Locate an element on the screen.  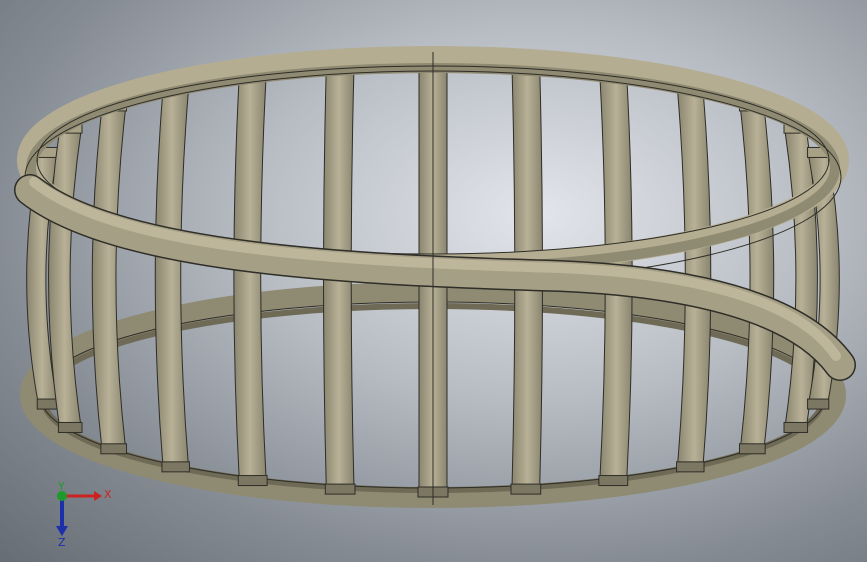
x-axis-label: X is located at coordinates (108, 494).